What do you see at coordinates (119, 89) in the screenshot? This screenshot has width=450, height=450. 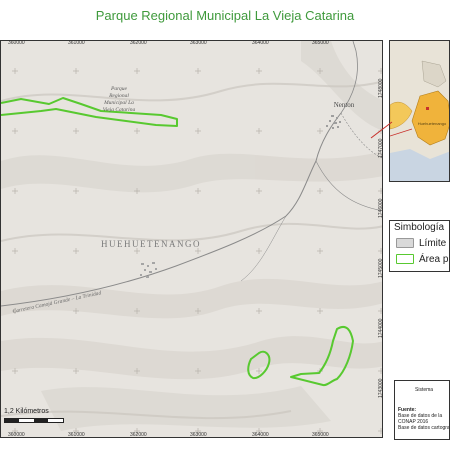 I see `park-label-line: Parque` at bounding box center [119, 89].